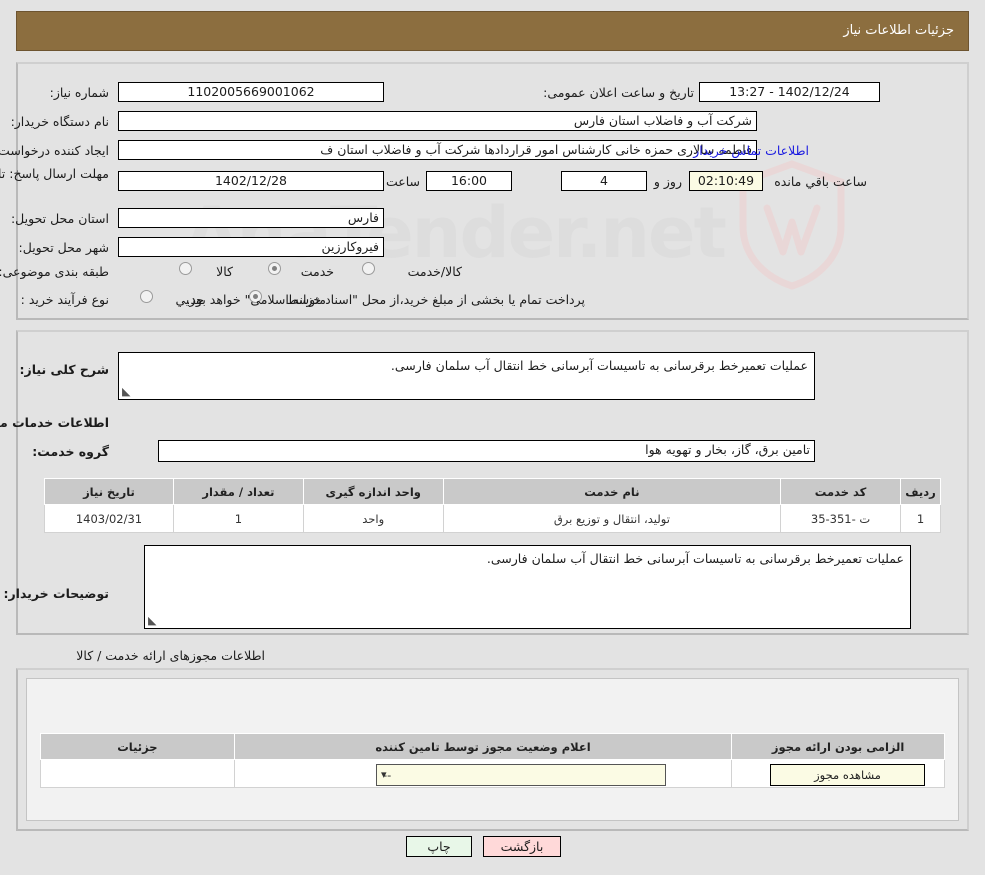 The width and height of the screenshot is (985, 875). What do you see at coordinates (64, 369) in the screenshot?
I see `need-desc-label: شرح کلی نیاز:` at bounding box center [64, 369].